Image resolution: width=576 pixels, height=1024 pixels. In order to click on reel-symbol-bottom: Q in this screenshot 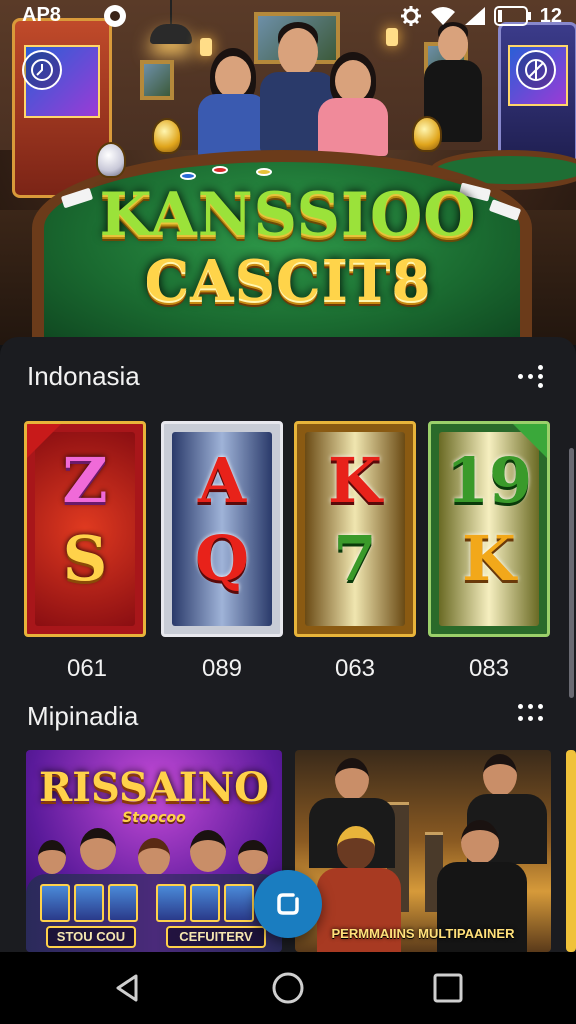, I will do `click(221, 558)`.